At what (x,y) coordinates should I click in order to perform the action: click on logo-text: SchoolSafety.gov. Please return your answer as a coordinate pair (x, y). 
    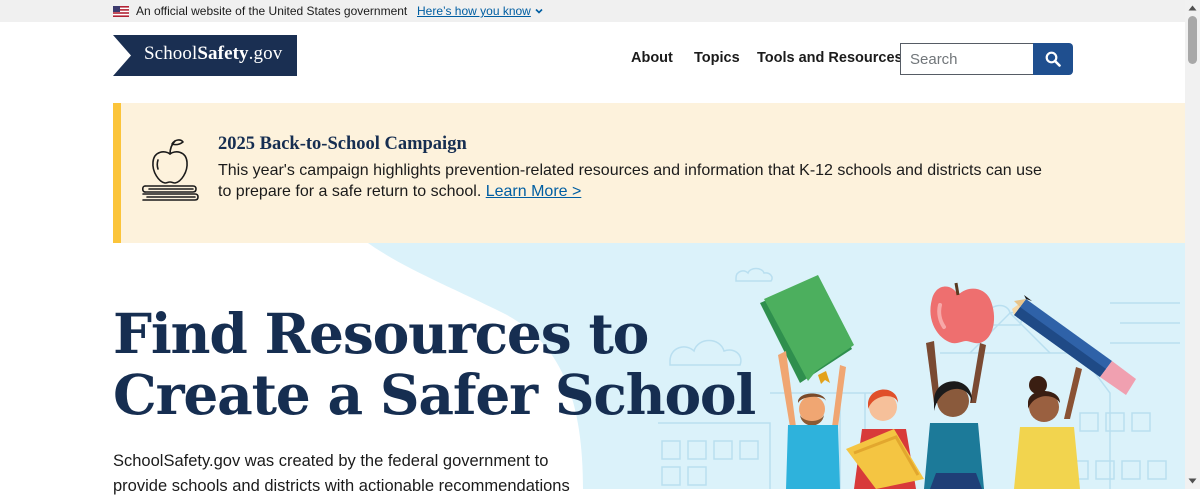
    Looking at the image, I should click on (213, 54).